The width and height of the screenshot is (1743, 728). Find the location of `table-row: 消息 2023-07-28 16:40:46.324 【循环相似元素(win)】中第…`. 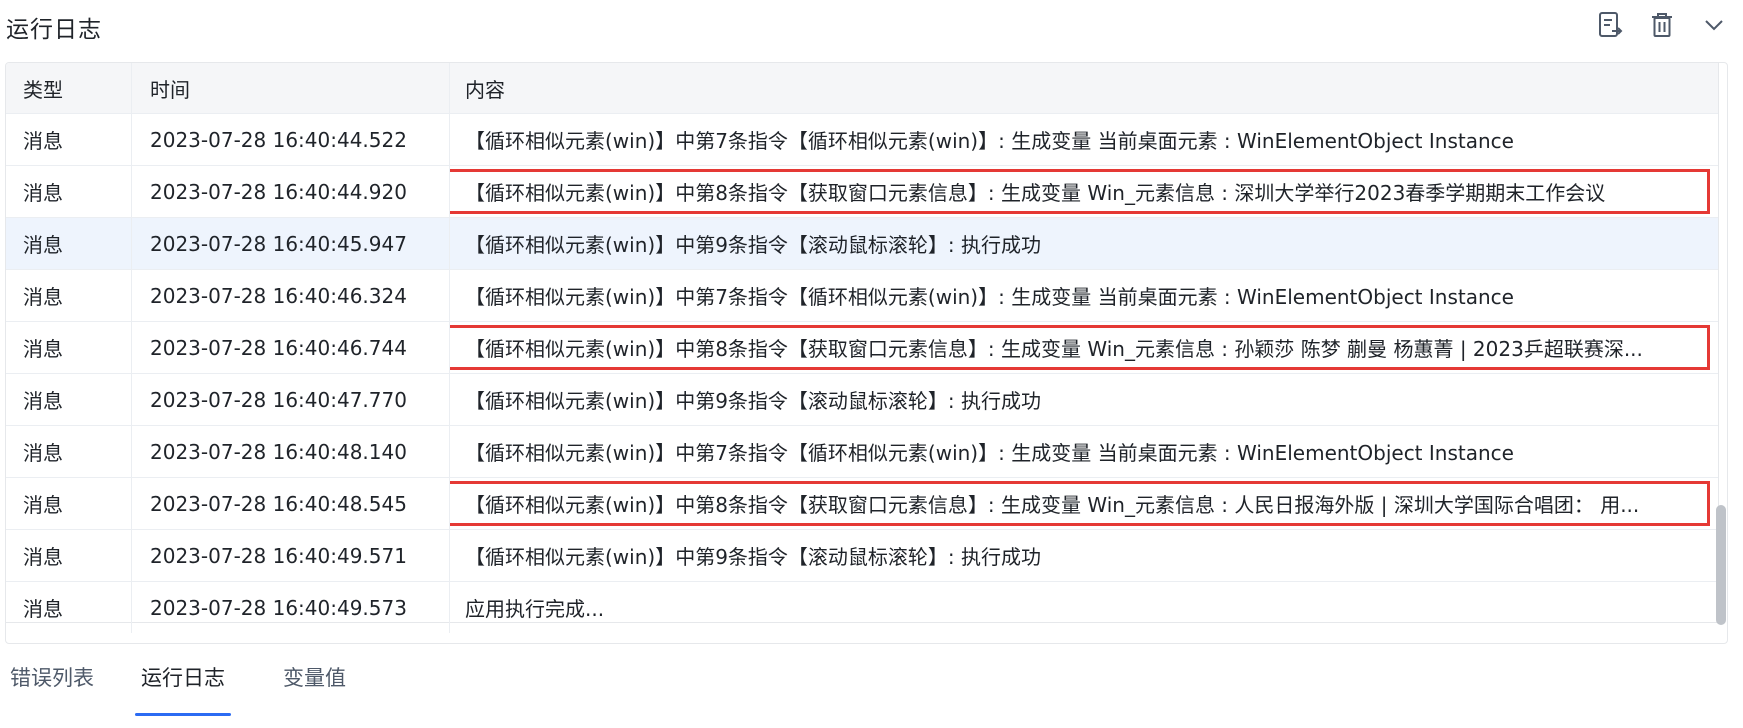

table-row: 消息 2023-07-28 16:40:46.324 【循环相似元素(win)】中第… is located at coordinates (862, 295).